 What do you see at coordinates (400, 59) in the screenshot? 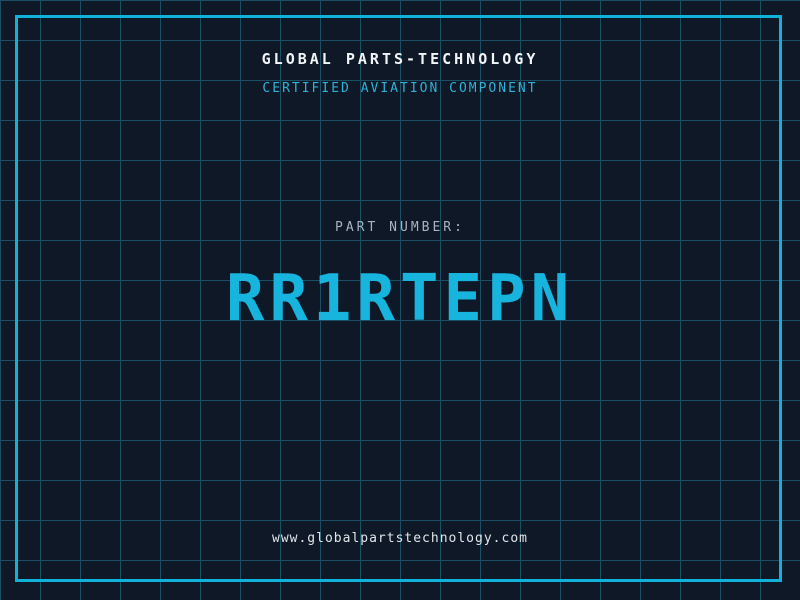
I see `company-name: GLOBAL PARTS-TECHNOLOGY` at bounding box center [400, 59].